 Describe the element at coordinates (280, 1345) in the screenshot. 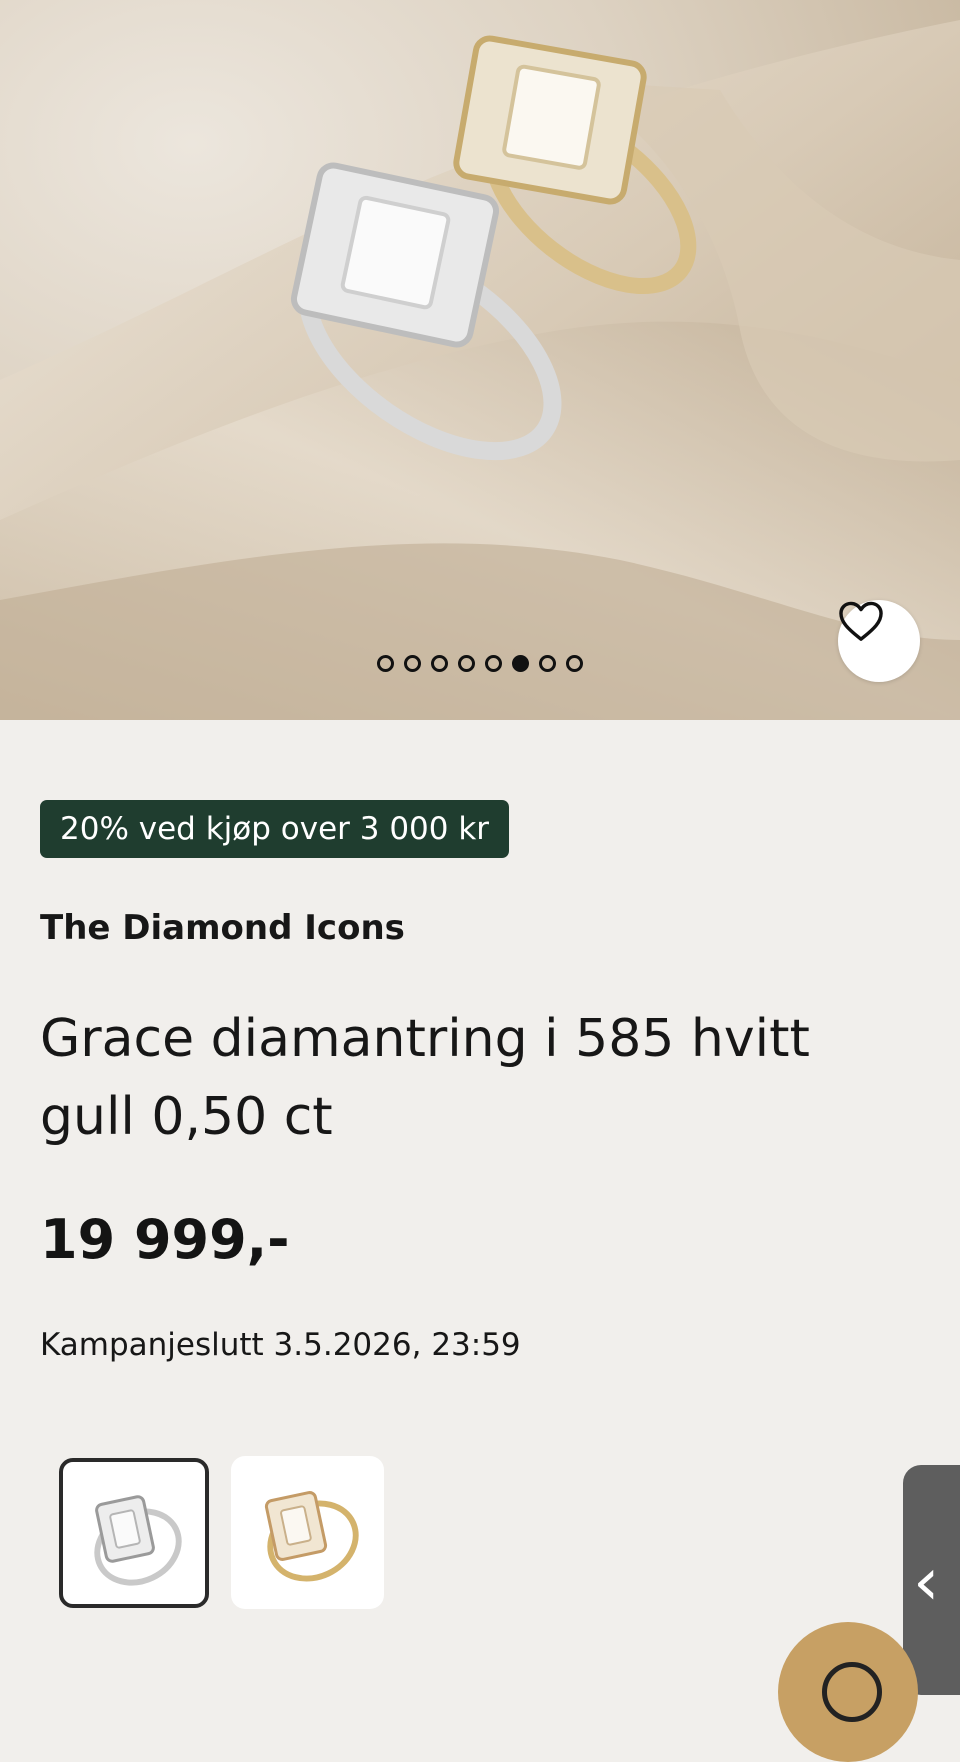

I see `campaign-end-text: Kampanjeslutt 3.5.2026, 23:59` at that location.